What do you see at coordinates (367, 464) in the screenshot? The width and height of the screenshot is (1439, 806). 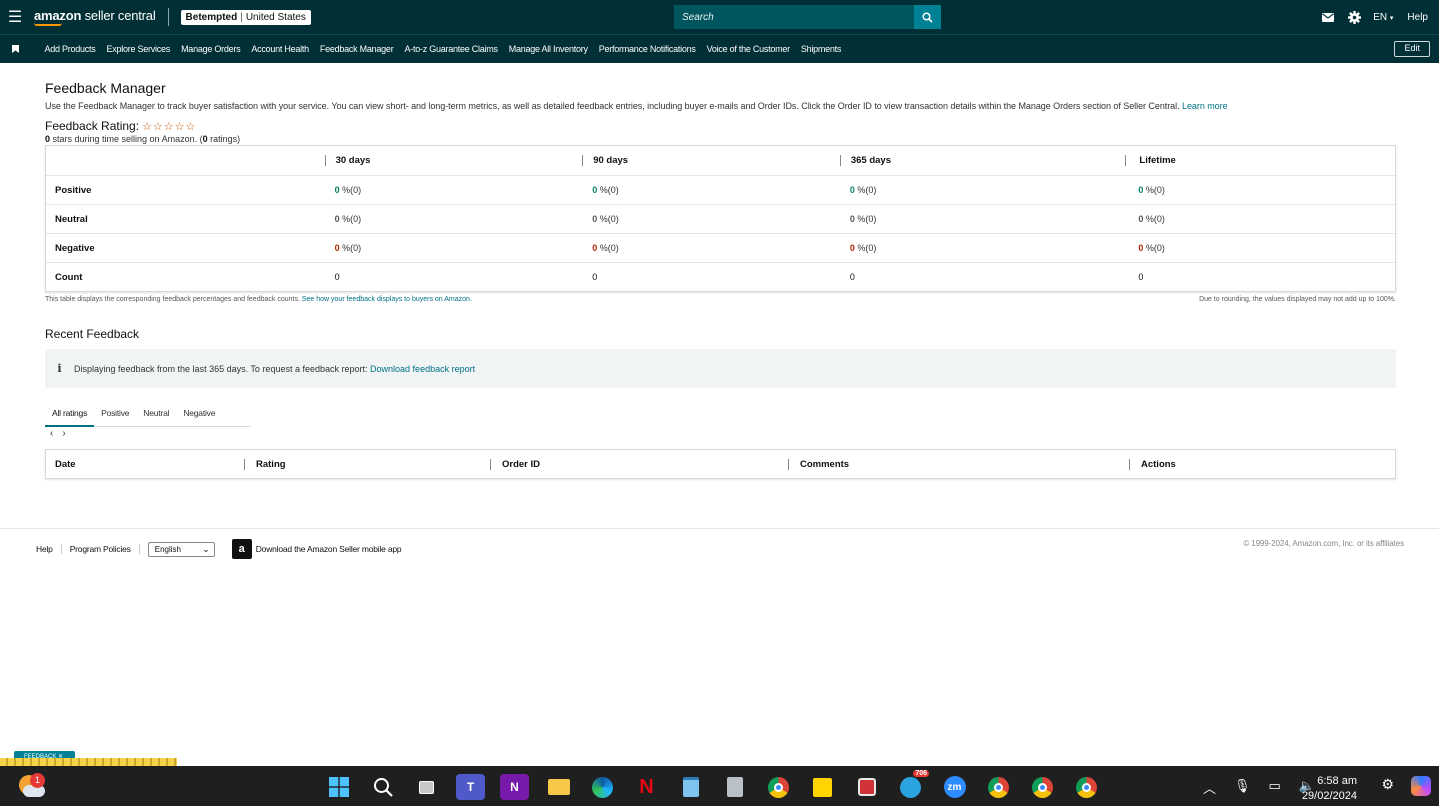 I see `column-header-rating: Rating` at bounding box center [367, 464].